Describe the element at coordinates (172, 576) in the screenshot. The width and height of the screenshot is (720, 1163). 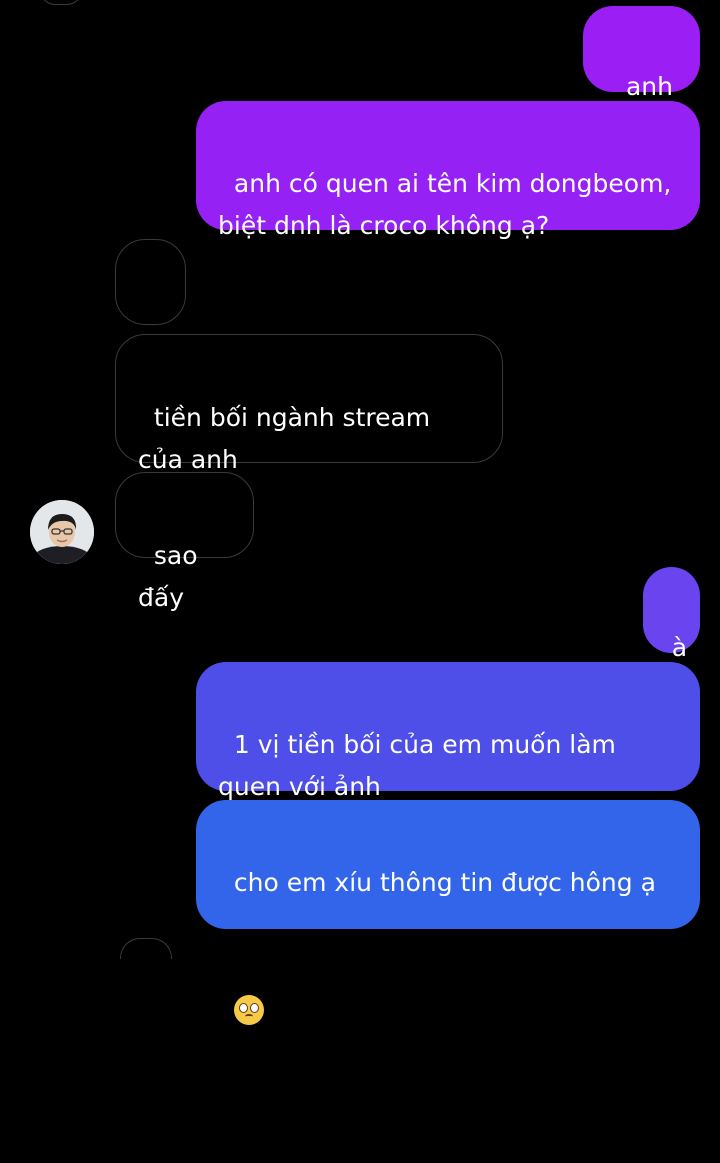
I see `message-text: sao đấy` at that location.